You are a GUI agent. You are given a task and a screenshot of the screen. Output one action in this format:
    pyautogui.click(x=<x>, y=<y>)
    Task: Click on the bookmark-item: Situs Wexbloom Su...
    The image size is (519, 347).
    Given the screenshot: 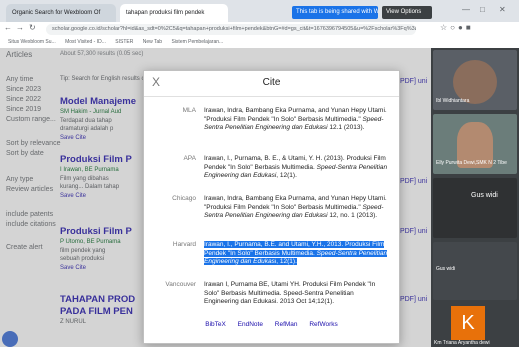 What is the action you would take?
    pyautogui.click(x=32, y=42)
    